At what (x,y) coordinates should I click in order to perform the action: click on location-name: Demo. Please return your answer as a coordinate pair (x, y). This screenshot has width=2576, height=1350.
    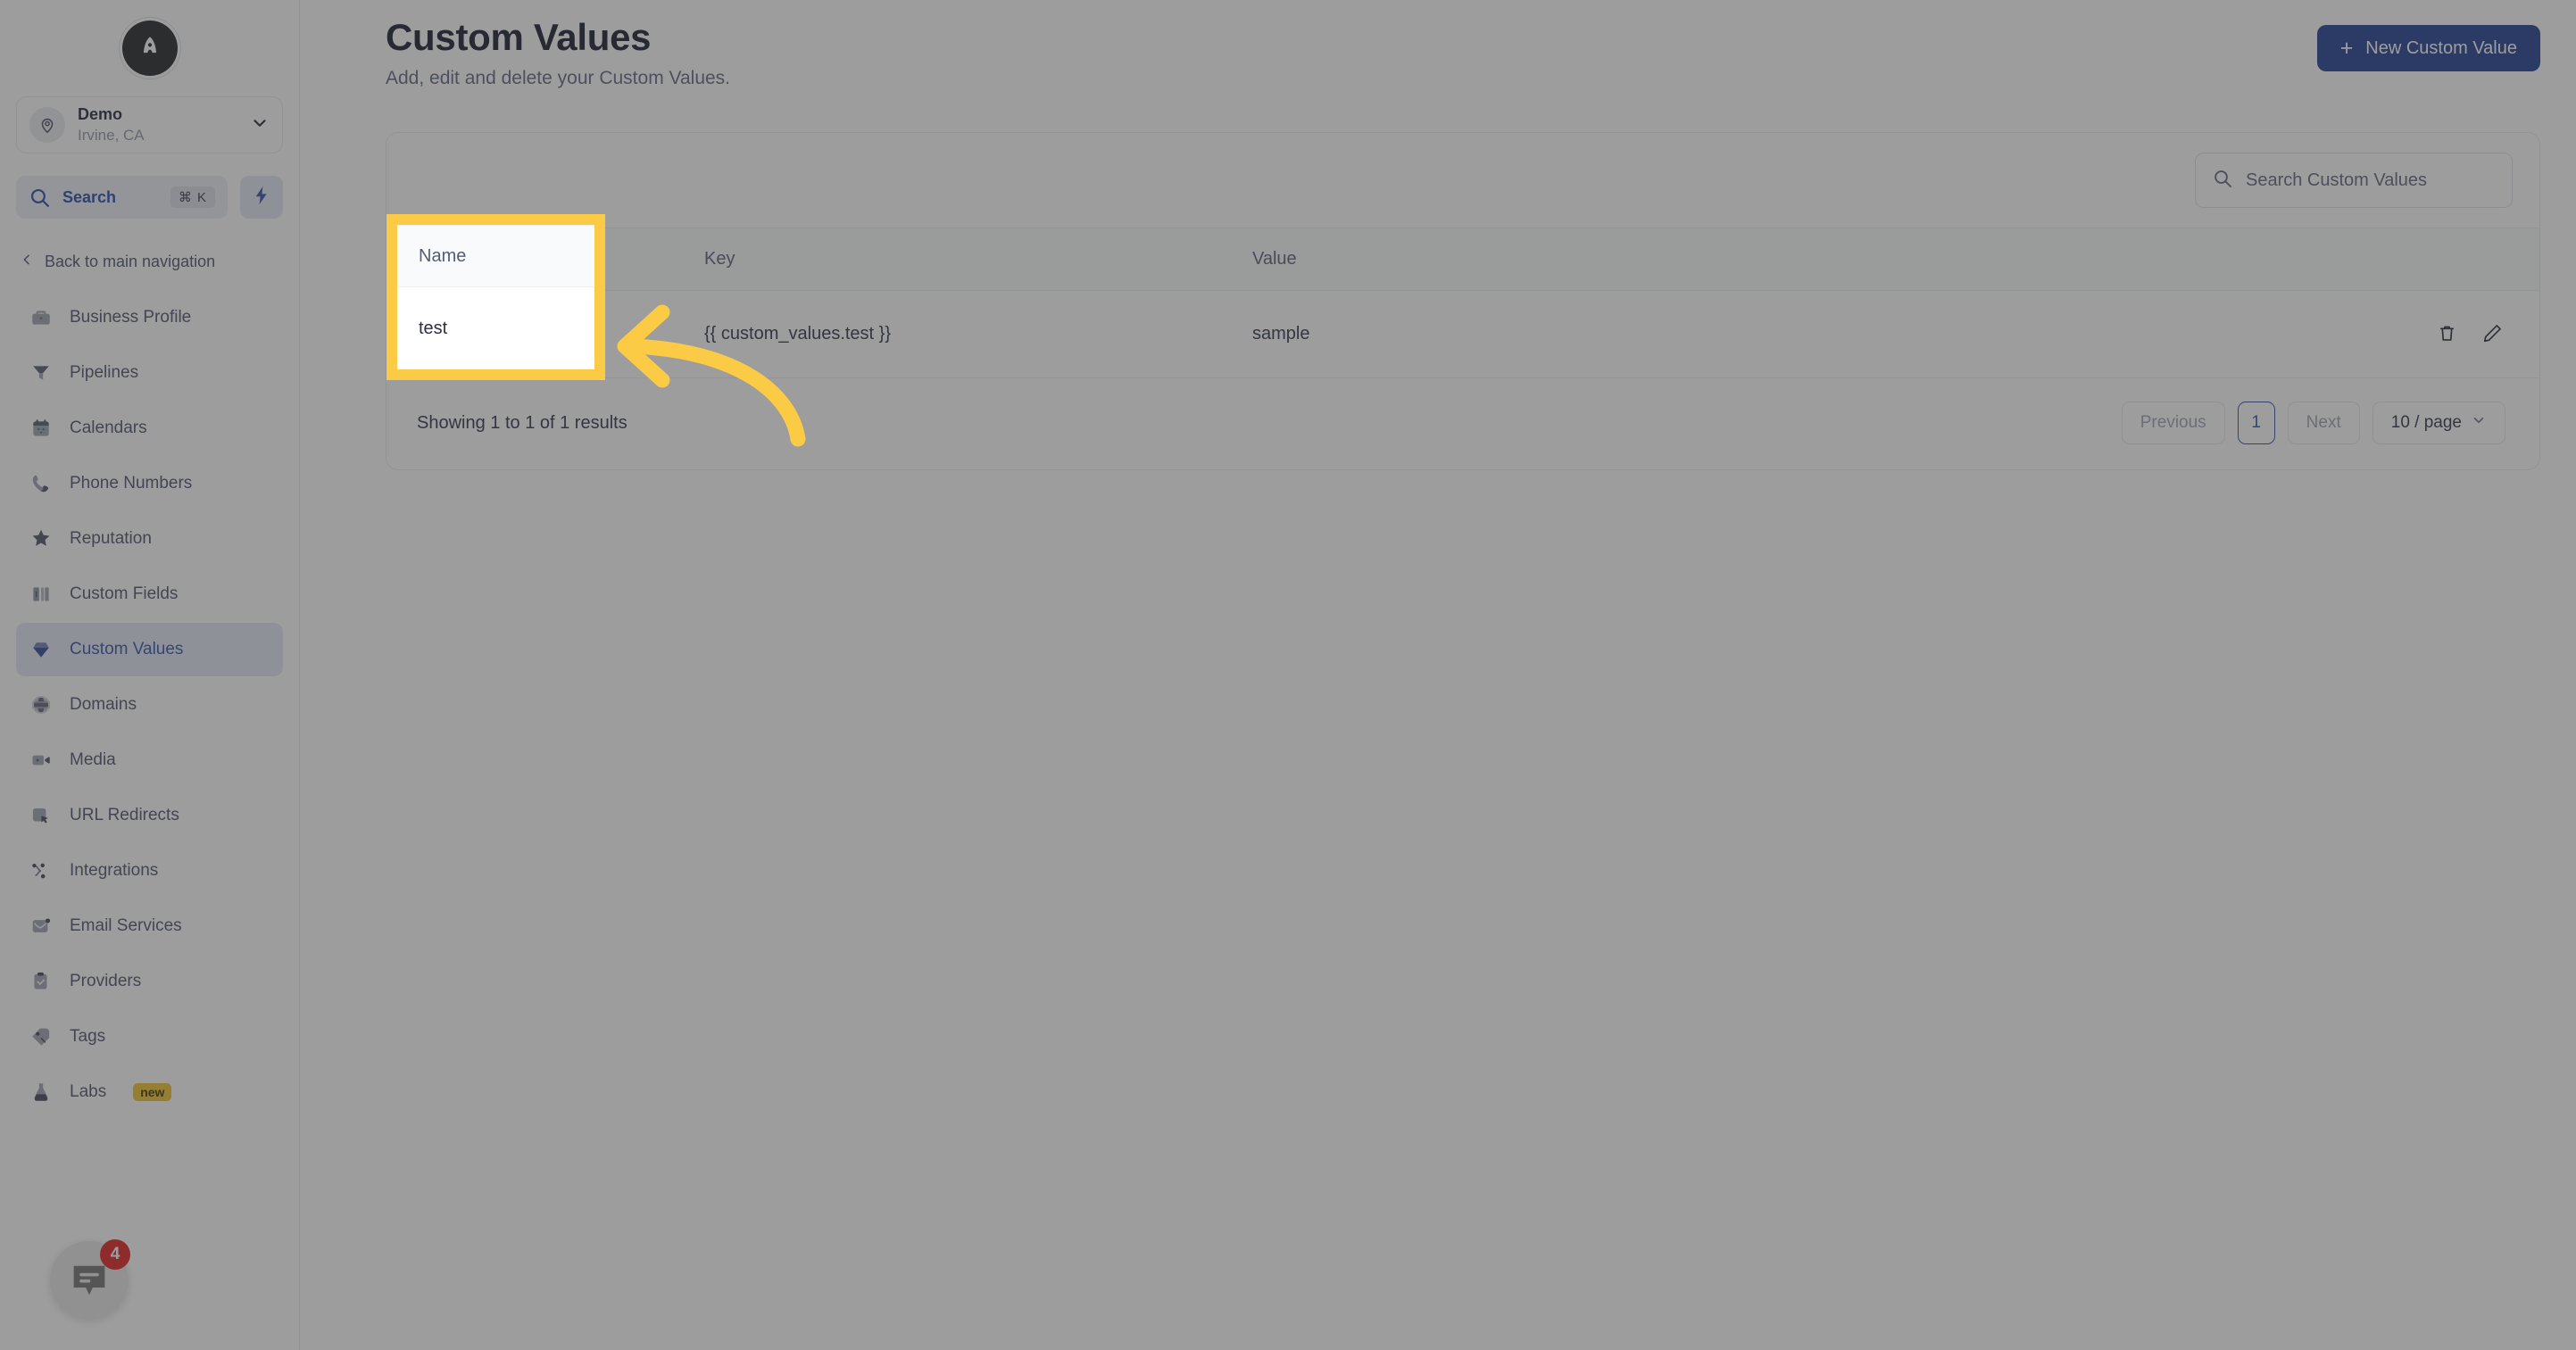
    Looking at the image, I should click on (100, 114).